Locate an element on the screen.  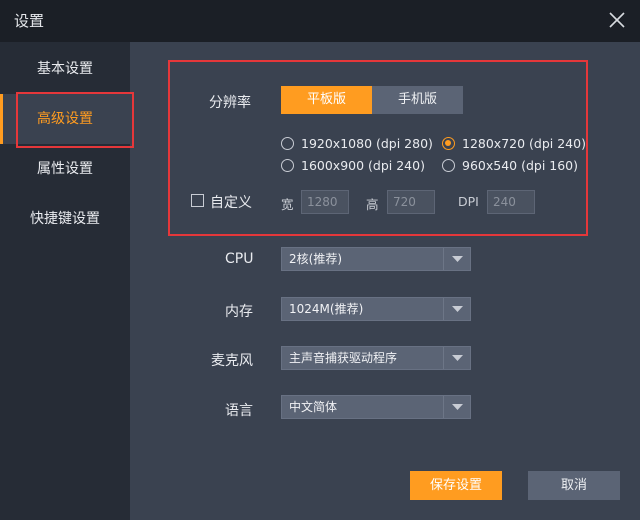
radio-1920x1080: 1920x1080 (dpi 280) is located at coordinates (357, 143).